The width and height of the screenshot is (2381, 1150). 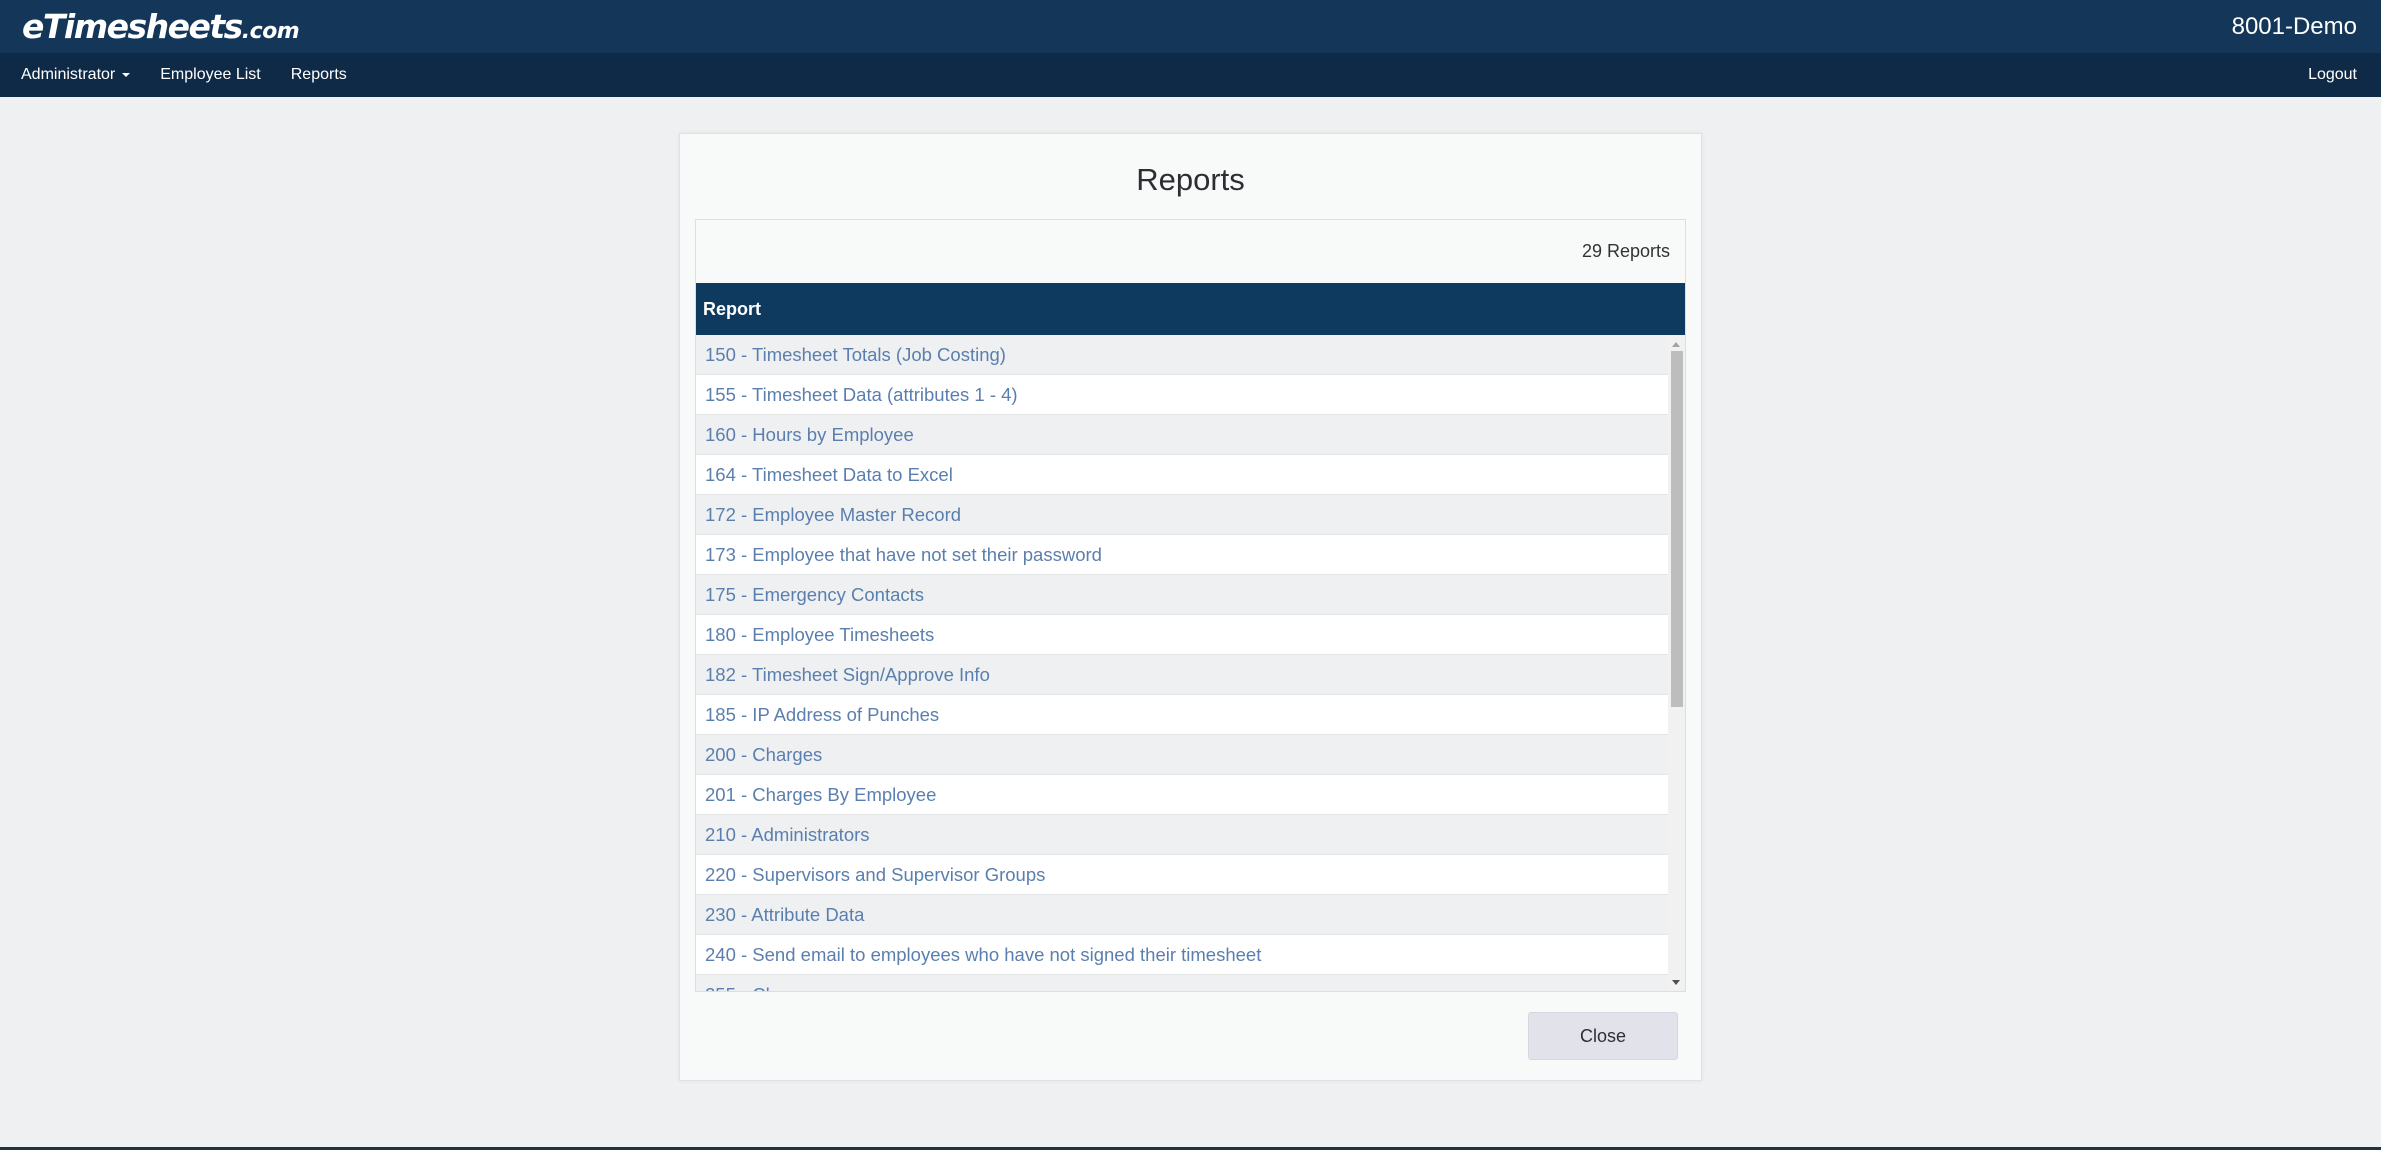 What do you see at coordinates (1182, 475) in the screenshot?
I see `report-row: 164 - Timesheet Data to Excel` at bounding box center [1182, 475].